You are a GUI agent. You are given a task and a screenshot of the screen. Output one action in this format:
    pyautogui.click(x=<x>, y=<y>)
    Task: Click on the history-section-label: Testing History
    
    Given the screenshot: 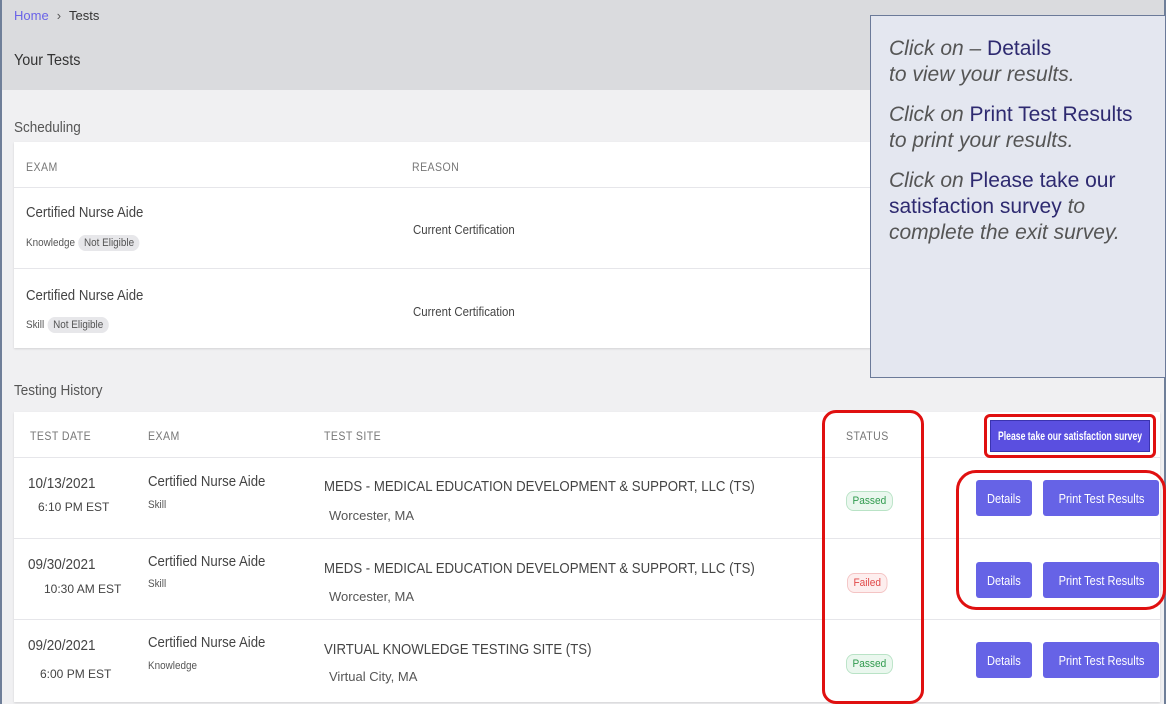 What is the action you would take?
    pyautogui.click(x=58, y=390)
    